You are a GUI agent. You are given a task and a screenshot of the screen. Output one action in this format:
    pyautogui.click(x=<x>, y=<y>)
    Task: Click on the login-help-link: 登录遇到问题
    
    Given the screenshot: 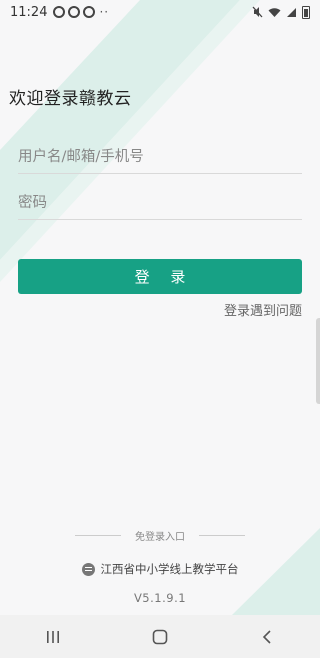 What is the action you would take?
    pyautogui.click(x=263, y=309)
    